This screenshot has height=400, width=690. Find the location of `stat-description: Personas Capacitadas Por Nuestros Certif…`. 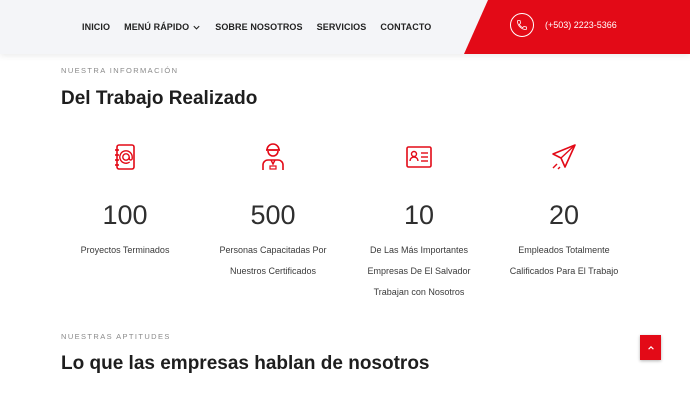

stat-description: Personas Capacitadas Por Nuestros Certif… is located at coordinates (273, 260).